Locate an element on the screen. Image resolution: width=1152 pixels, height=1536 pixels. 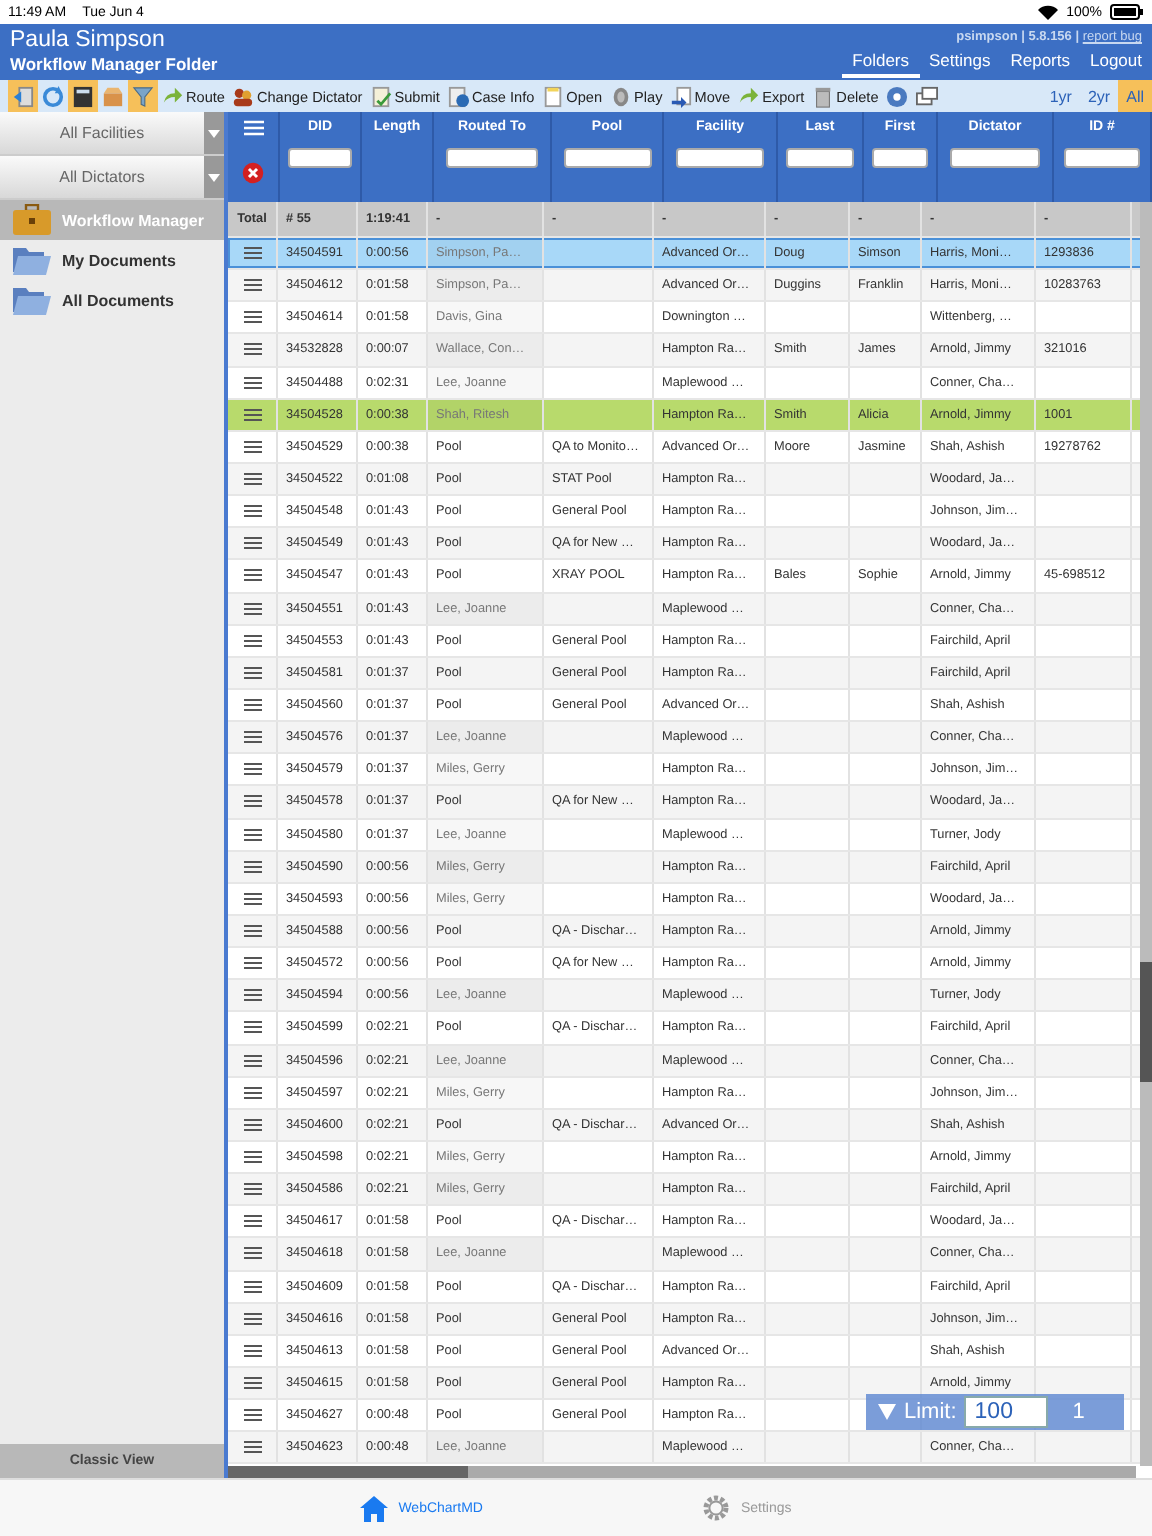
page-number: 1 is located at coordinates (1078, 1412).